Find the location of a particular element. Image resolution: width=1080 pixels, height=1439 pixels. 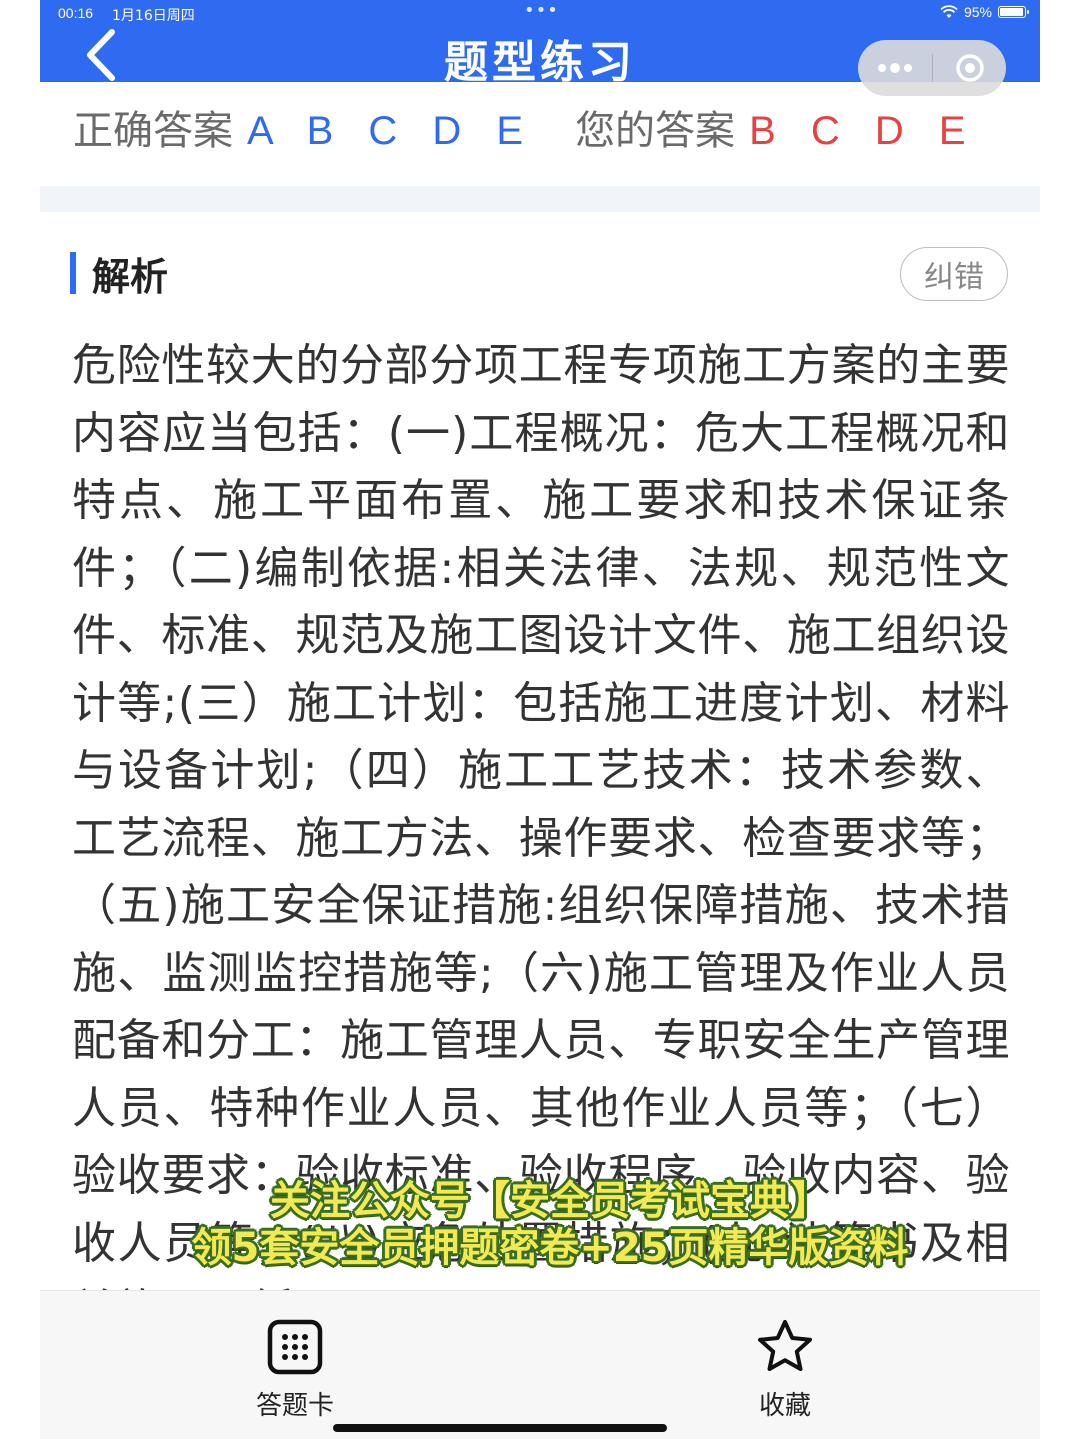

close-button is located at coordinates (969, 68).